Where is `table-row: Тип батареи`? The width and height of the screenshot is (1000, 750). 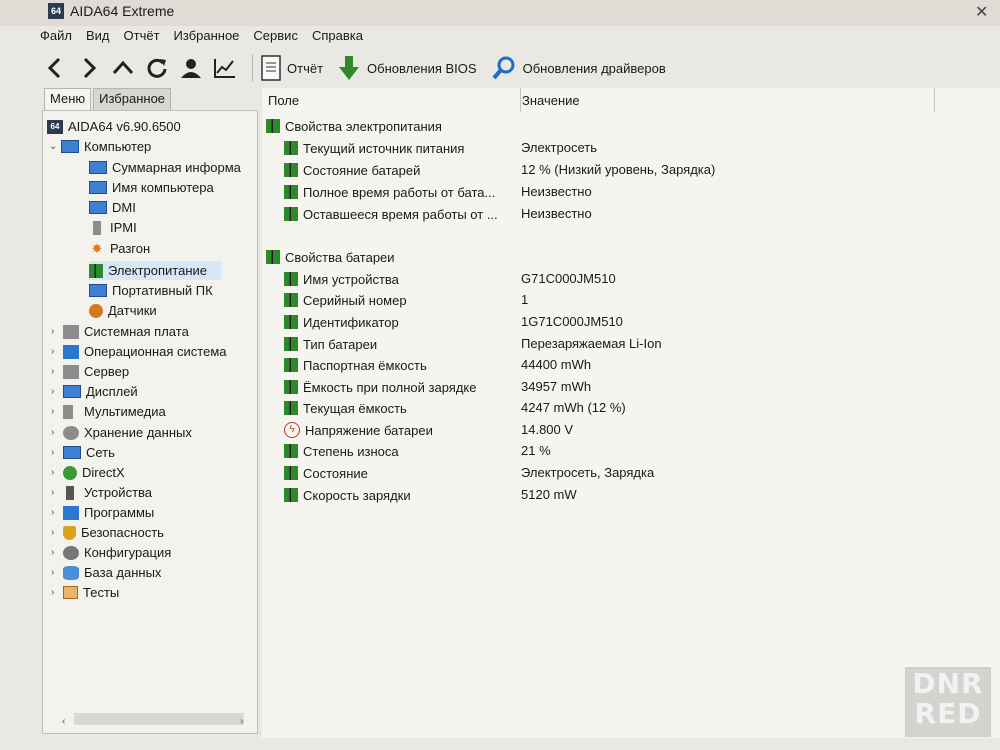
table-row: Тип батареи is located at coordinates (330, 344).